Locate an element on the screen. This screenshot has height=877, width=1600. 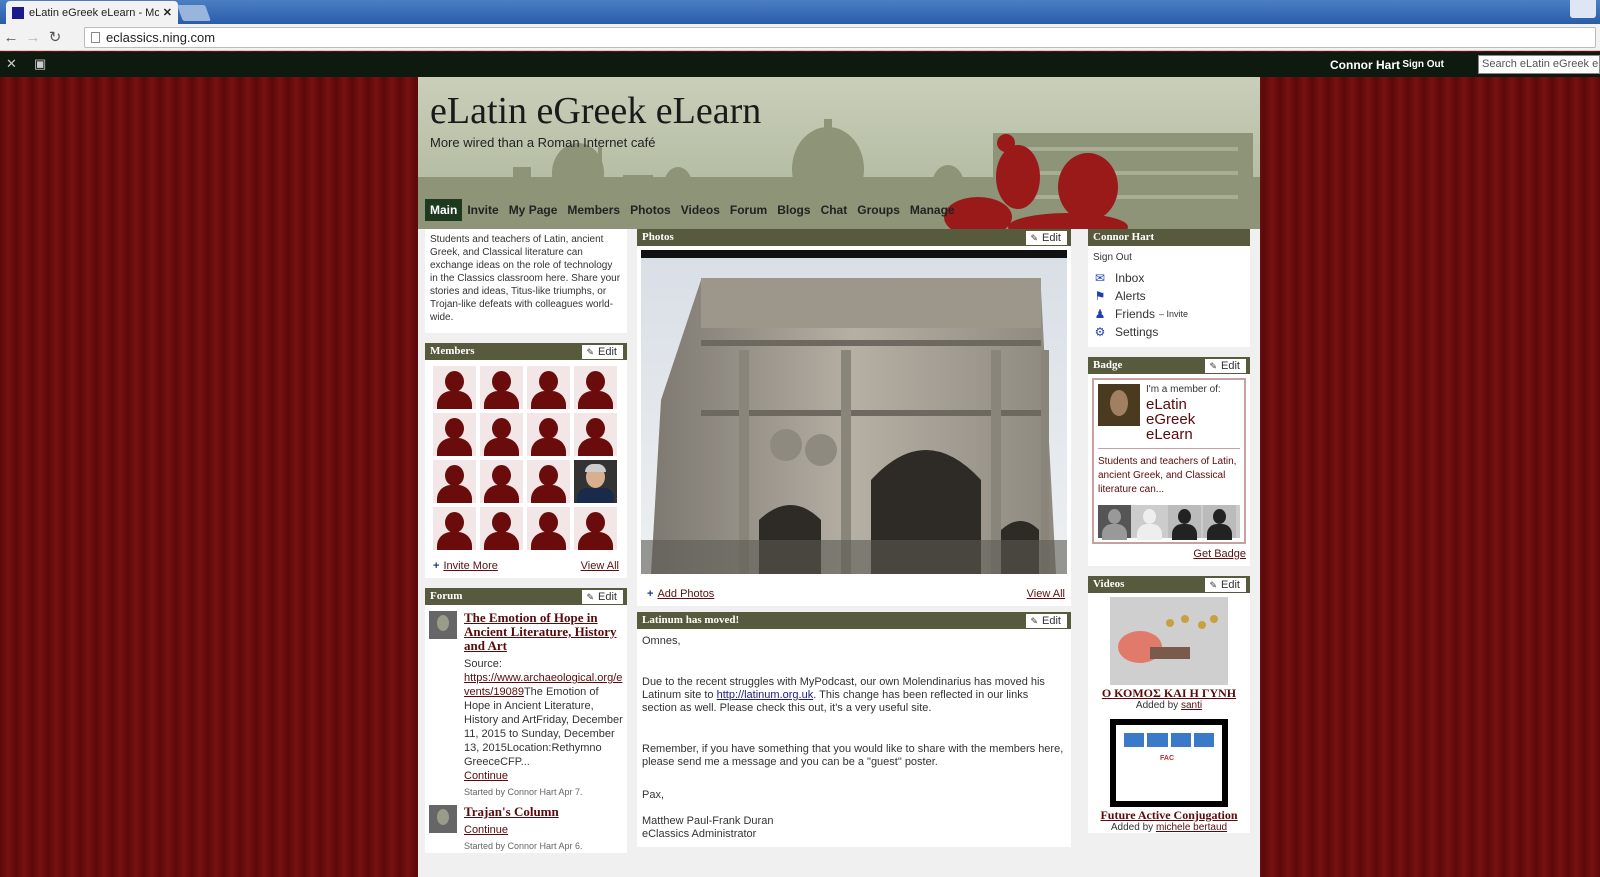
friends-invite-link: – Invite is located at coordinates (1173, 314).